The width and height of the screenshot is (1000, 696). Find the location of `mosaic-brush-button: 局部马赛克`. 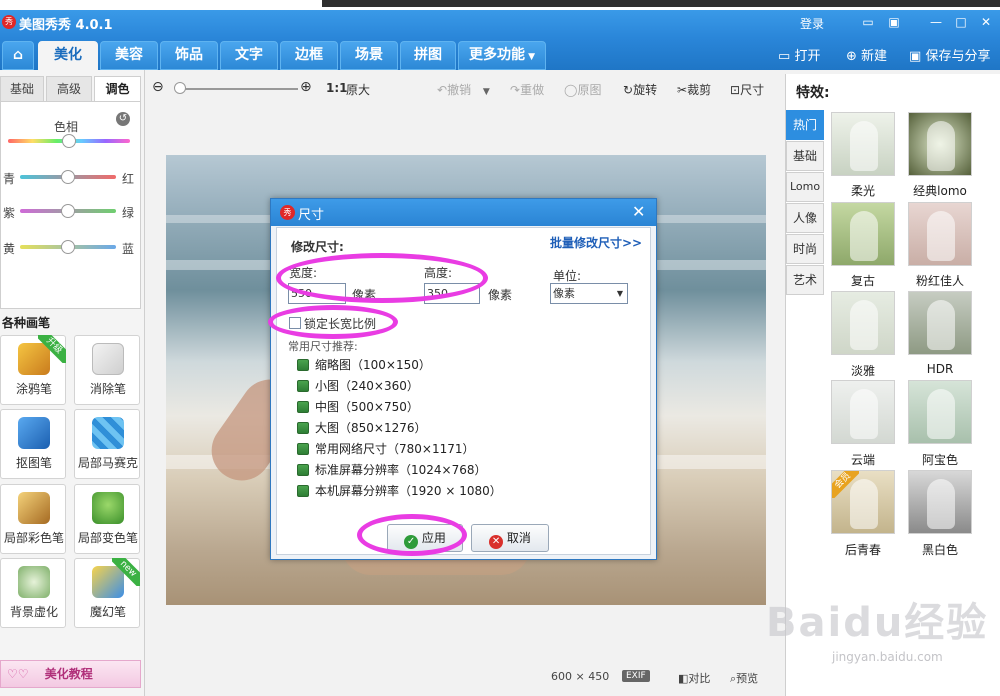

mosaic-brush-button: 局部马赛克 is located at coordinates (107, 444).